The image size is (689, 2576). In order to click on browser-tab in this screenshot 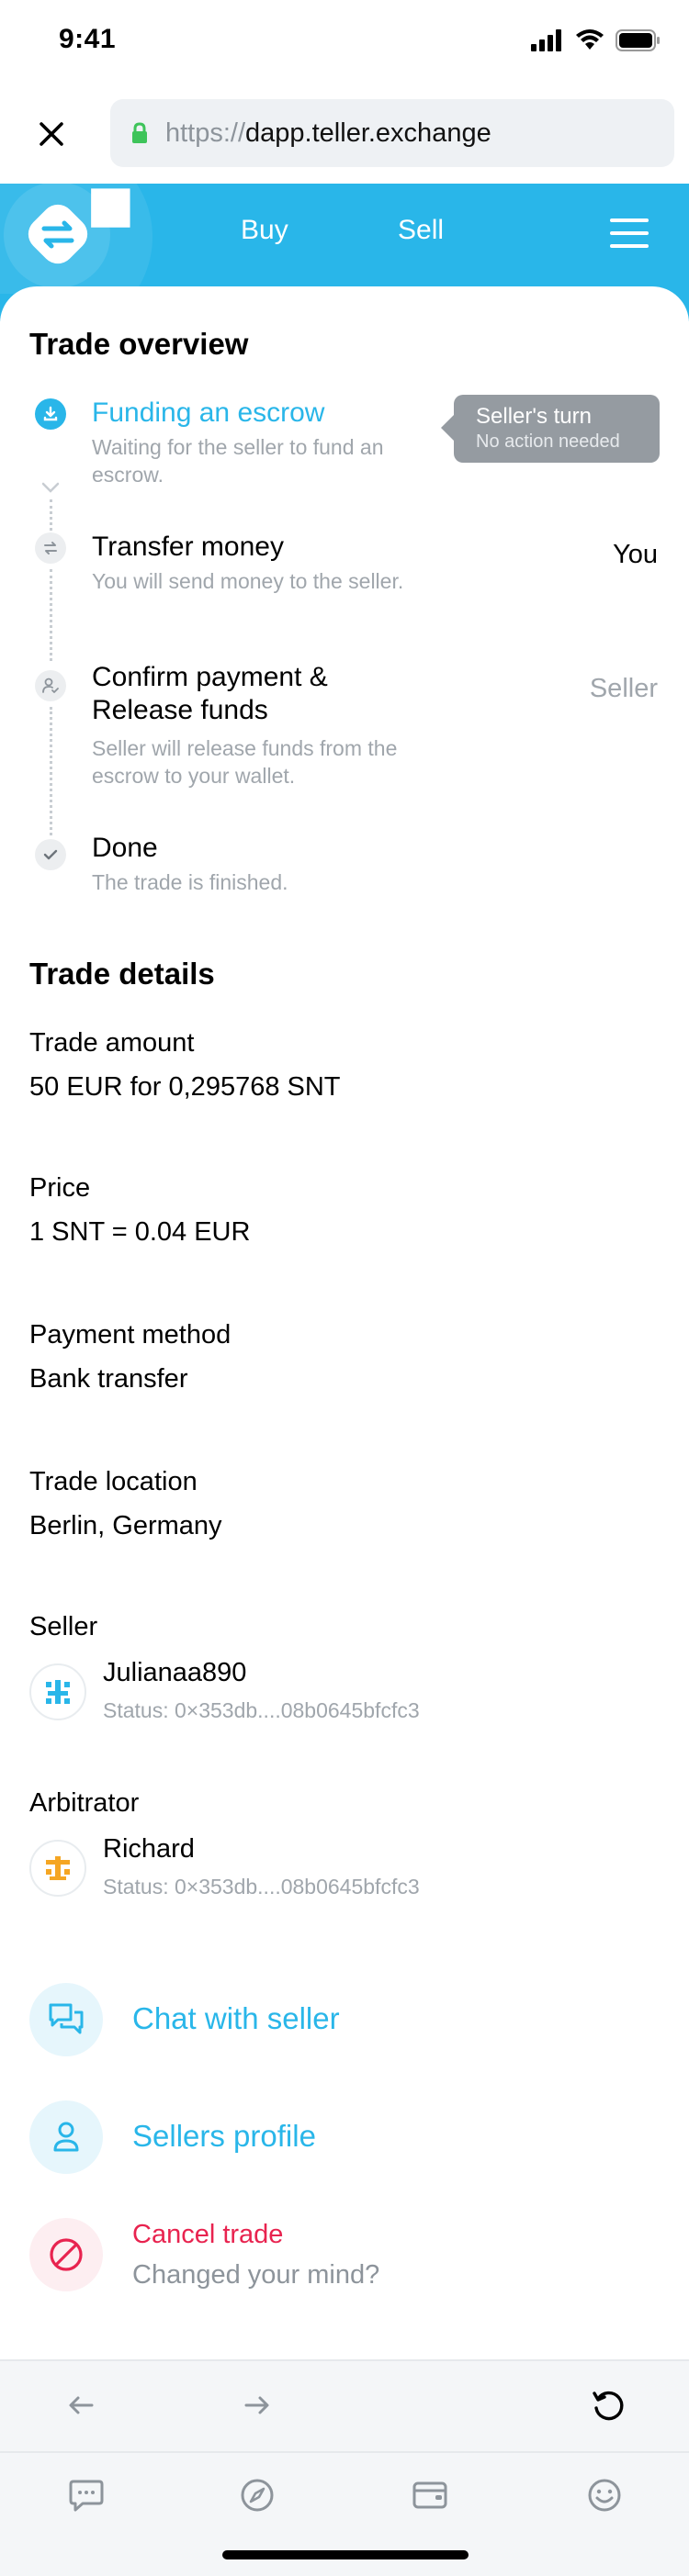, I will do `click(257, 2495)`.